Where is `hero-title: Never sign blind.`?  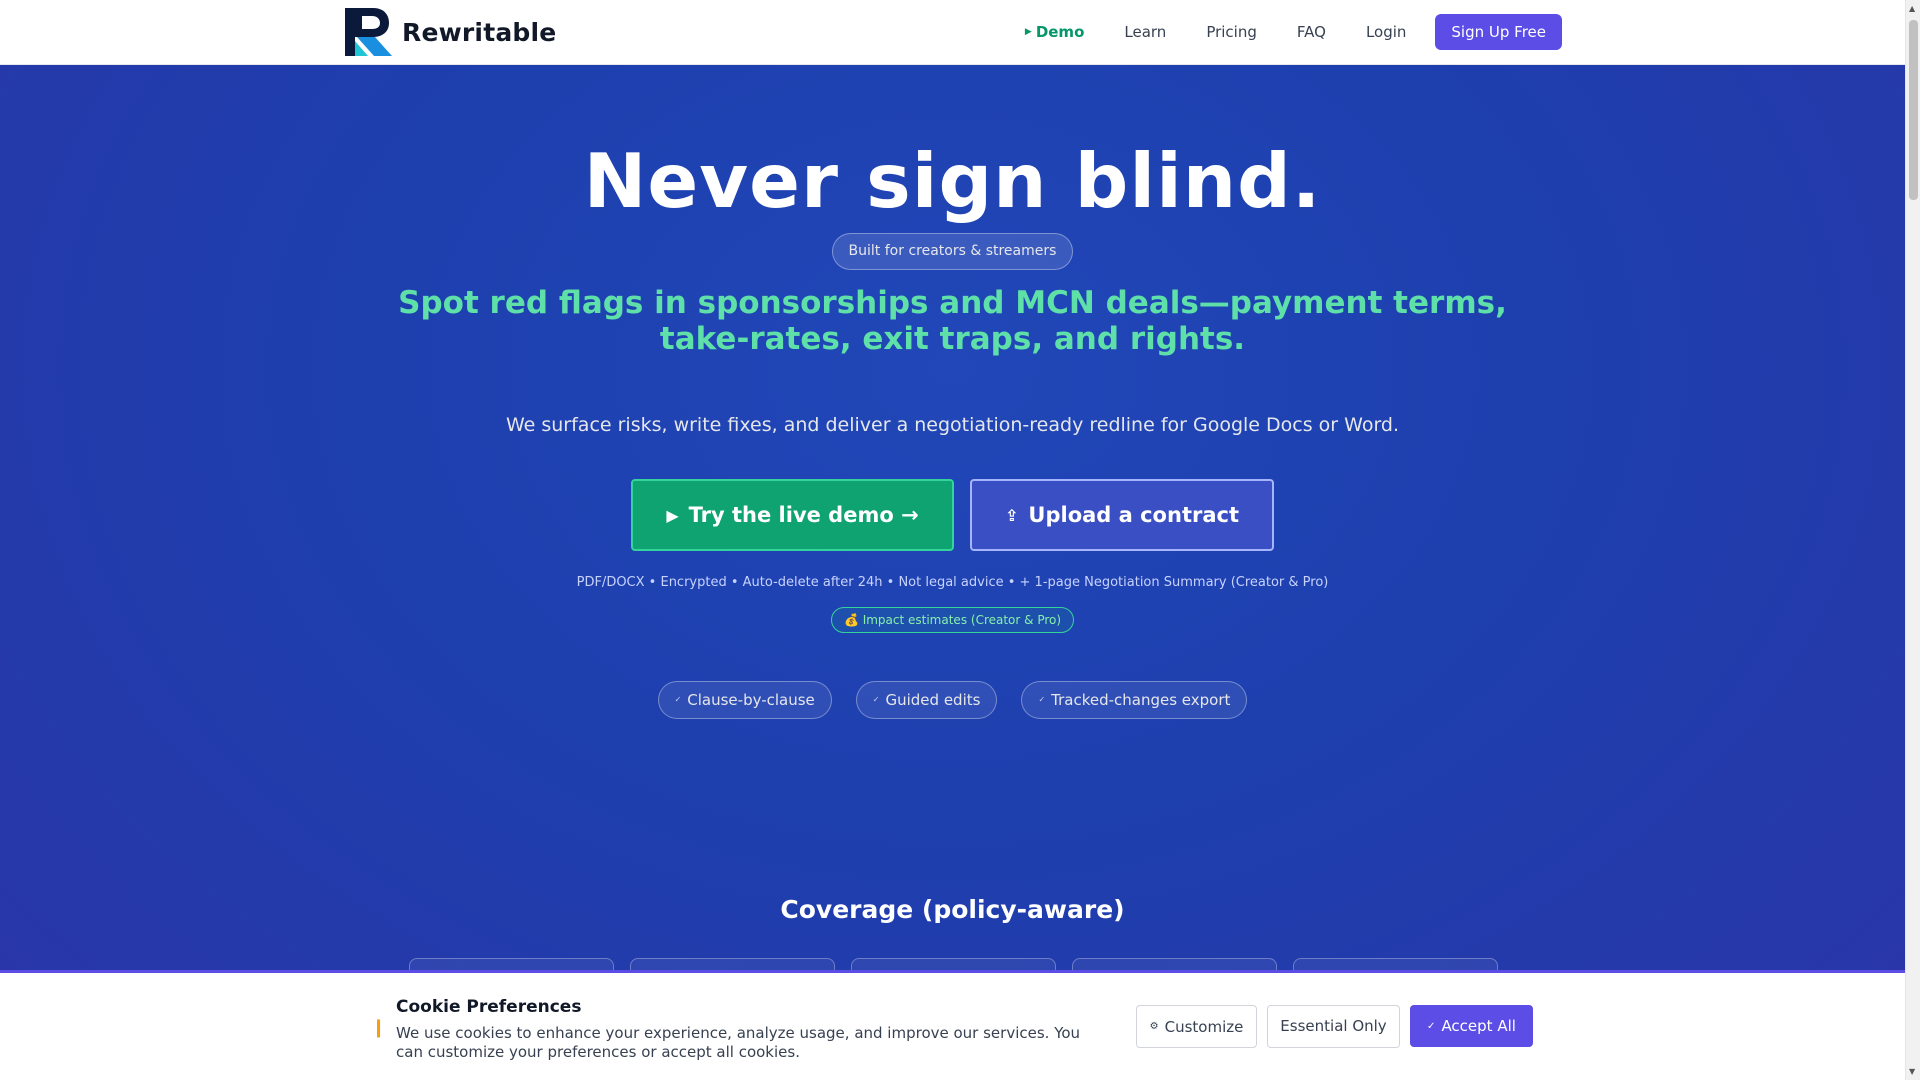
hero-title: Never sign blind. is located at coordinates (952, 181).